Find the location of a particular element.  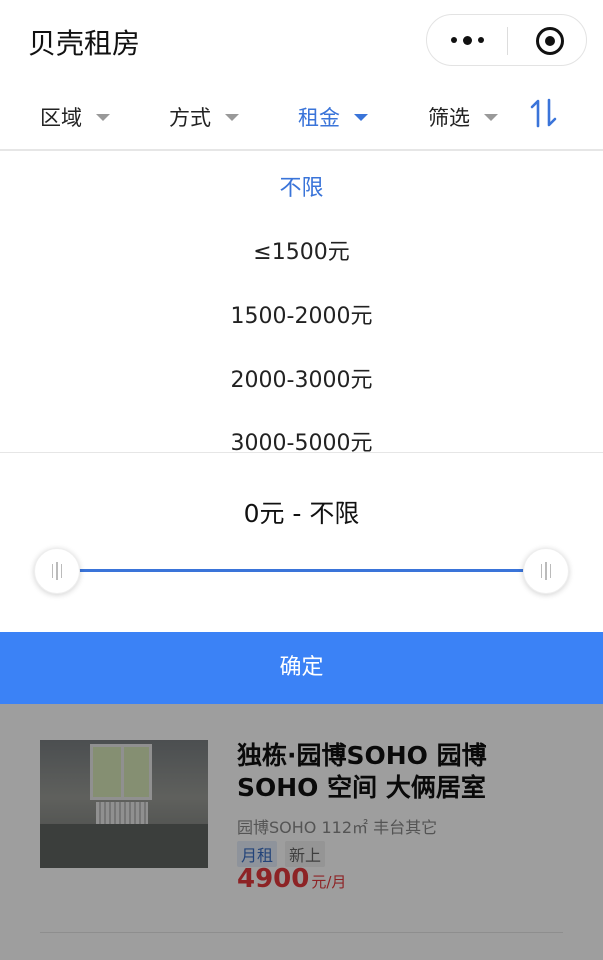

rent-option: 不限 is located at coordinates (301, 186).